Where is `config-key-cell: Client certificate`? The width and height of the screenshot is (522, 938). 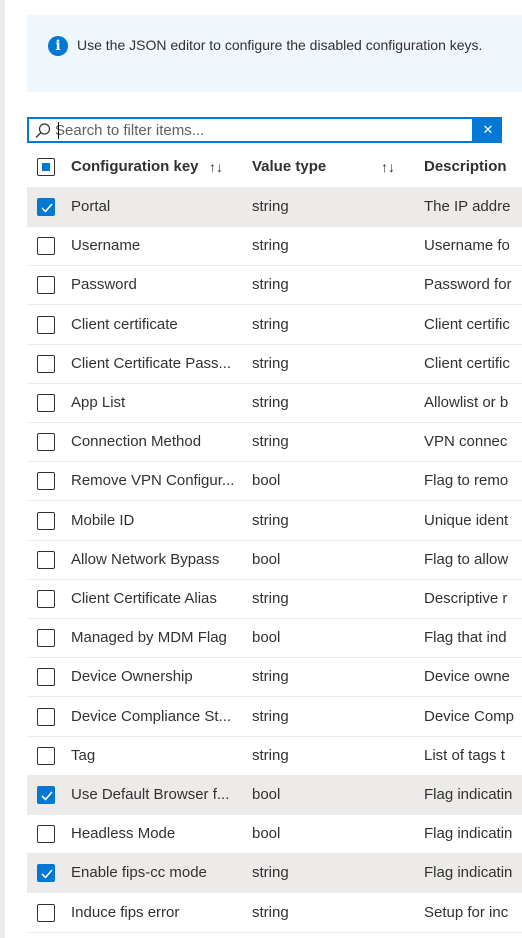
config-key-cell: Client certificate is located at coordinates (124, 324).